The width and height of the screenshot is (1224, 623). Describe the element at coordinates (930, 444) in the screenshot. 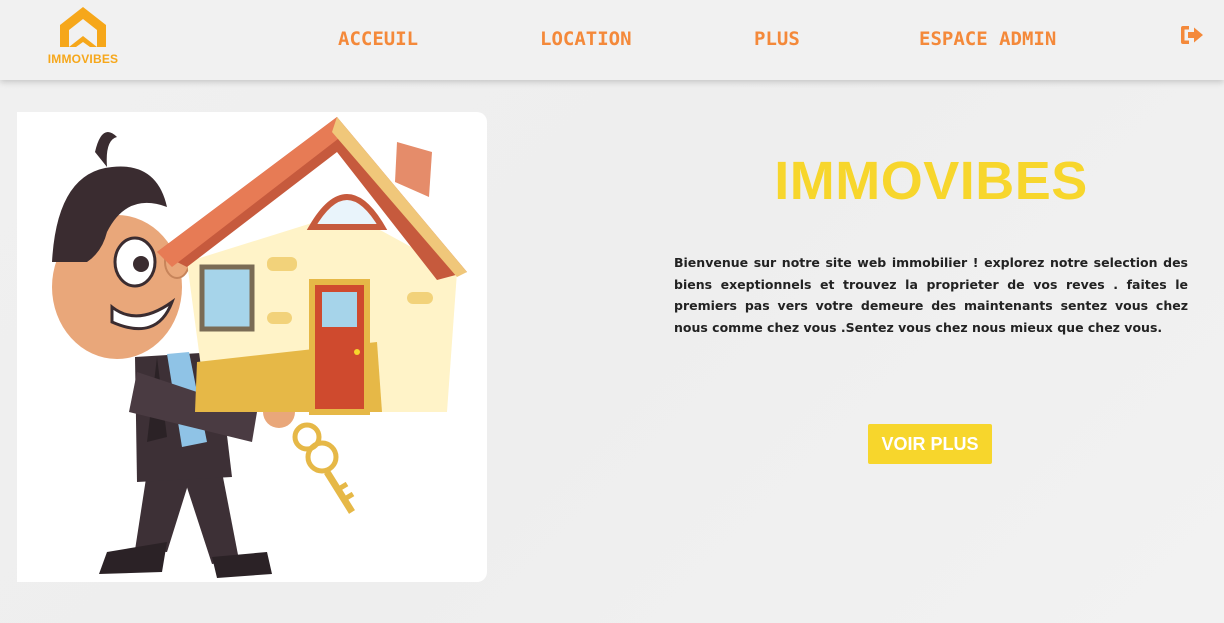

I see `voir-plus-button: VOIR PLUS` at that location.